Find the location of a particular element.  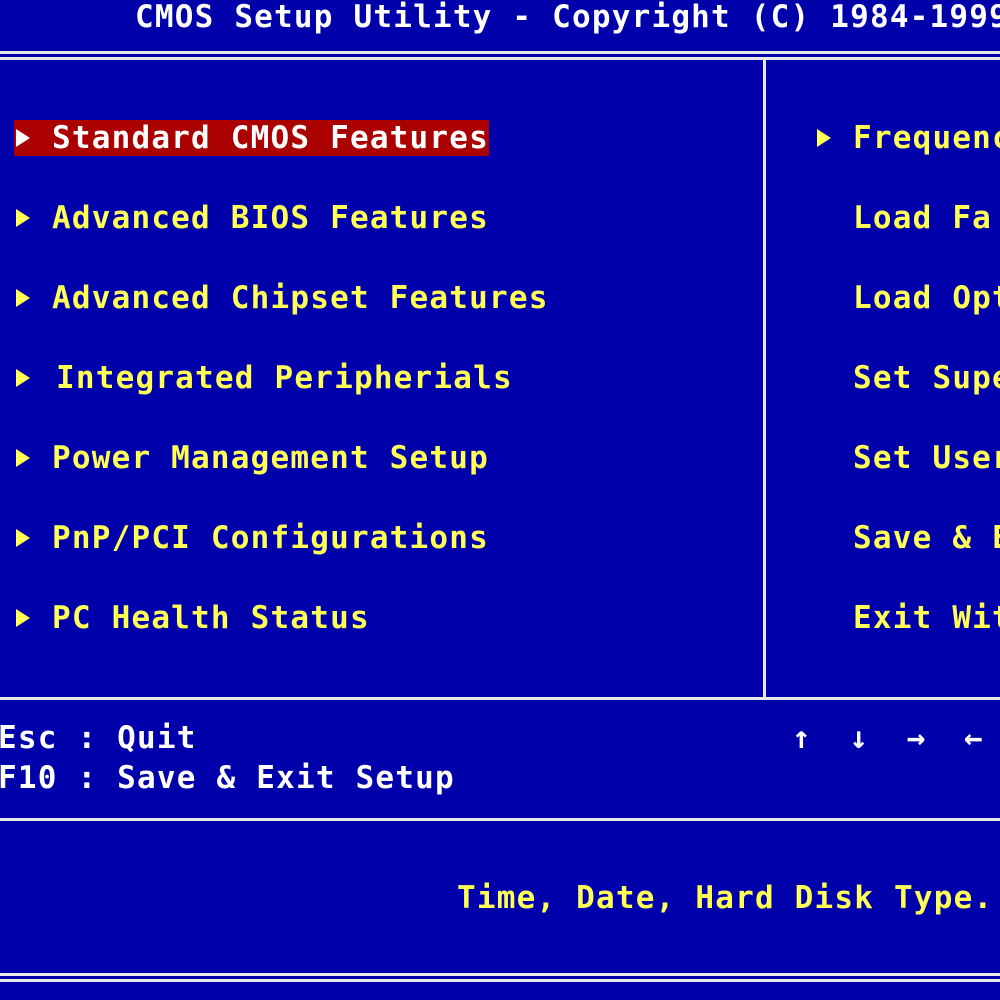

menu-item-pc-health-status: PC Health Status is located at coordinates (192, 618).